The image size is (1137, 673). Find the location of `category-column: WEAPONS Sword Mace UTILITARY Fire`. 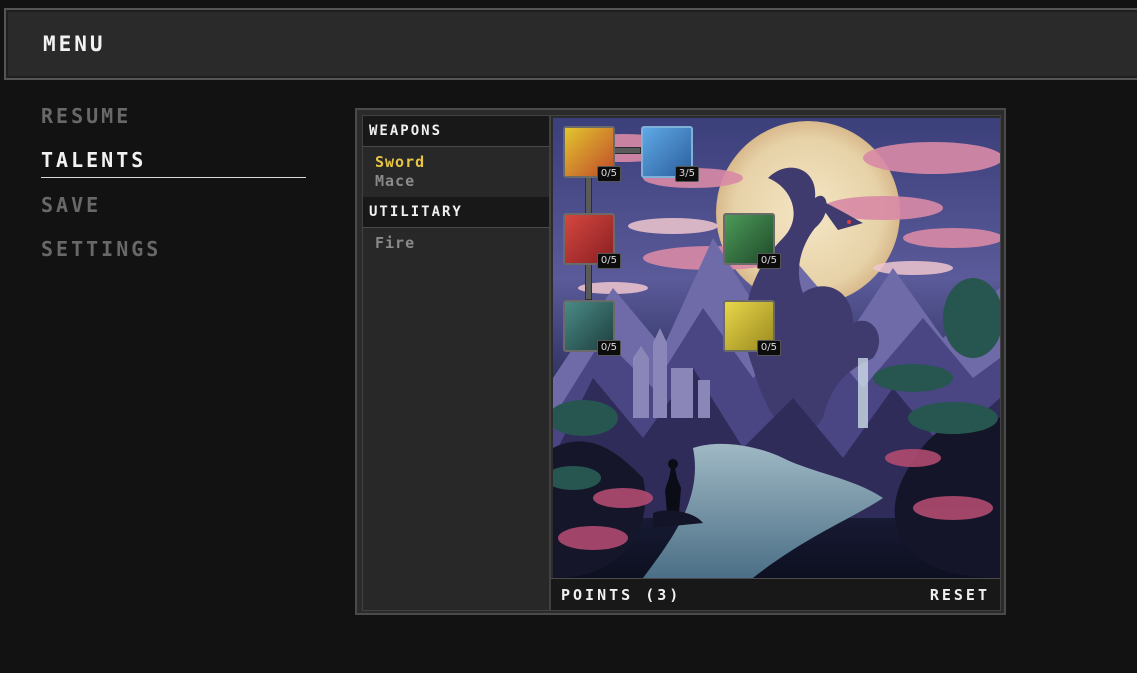

category-column: WEAPONS Sword Mace UTILITARY Fire is located at coordinates (456, 363).